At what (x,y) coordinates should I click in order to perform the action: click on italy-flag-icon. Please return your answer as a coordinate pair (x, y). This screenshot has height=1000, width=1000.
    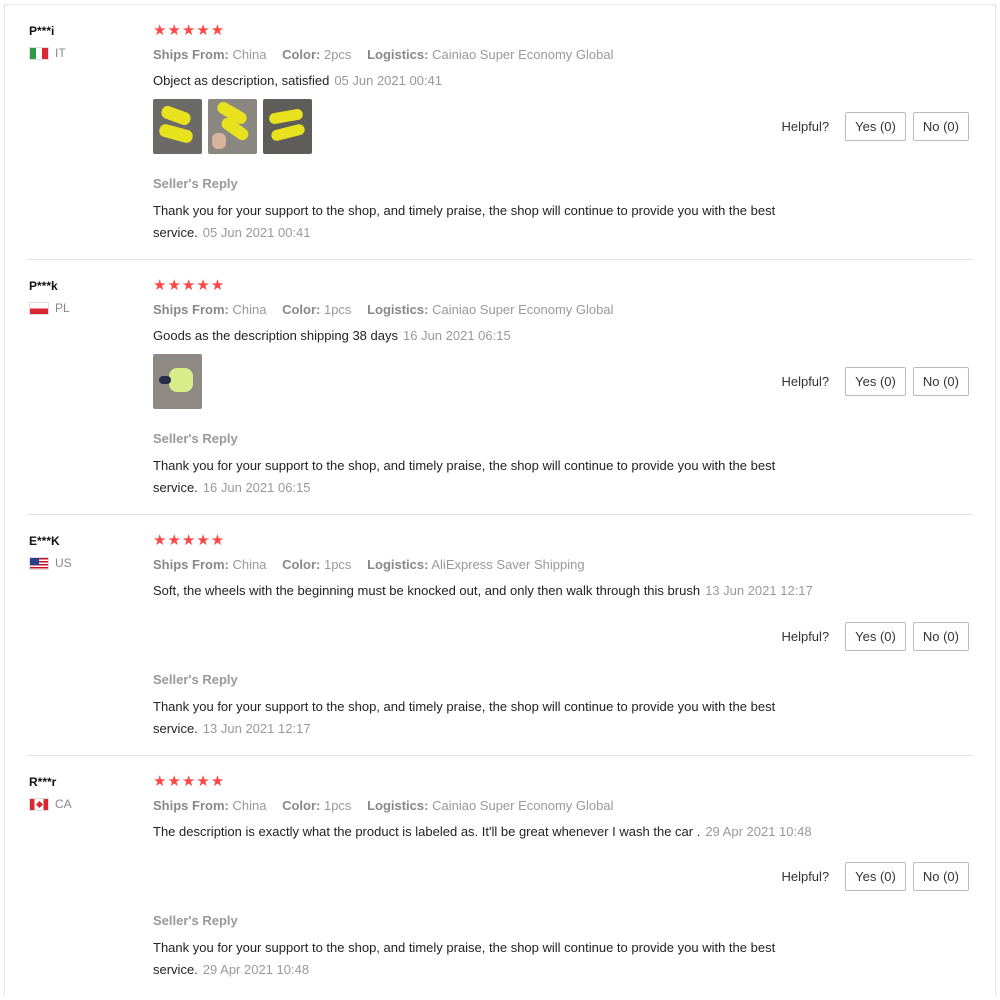
    Looking at the image, I should click on (39, 53).